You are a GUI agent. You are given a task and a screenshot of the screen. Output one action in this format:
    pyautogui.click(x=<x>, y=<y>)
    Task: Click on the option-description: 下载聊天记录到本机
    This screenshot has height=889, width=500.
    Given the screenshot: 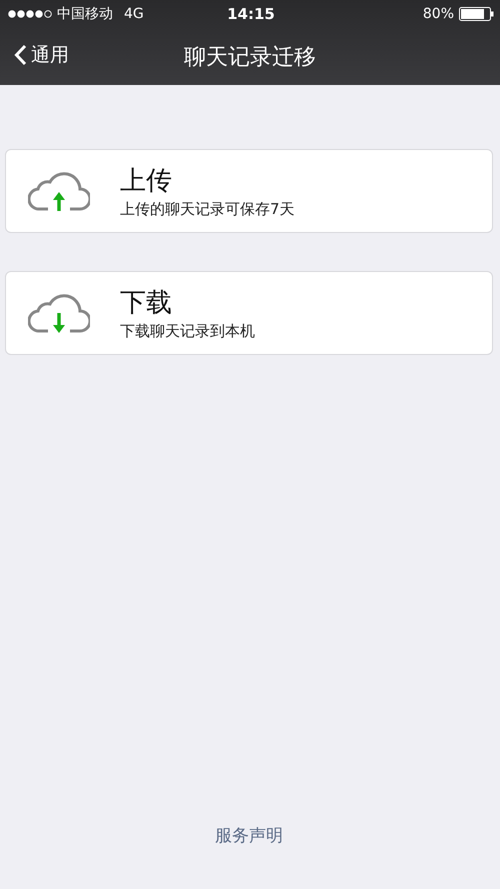 What is the action you would take?
    pyautogui.click(x=187, y=331)
    